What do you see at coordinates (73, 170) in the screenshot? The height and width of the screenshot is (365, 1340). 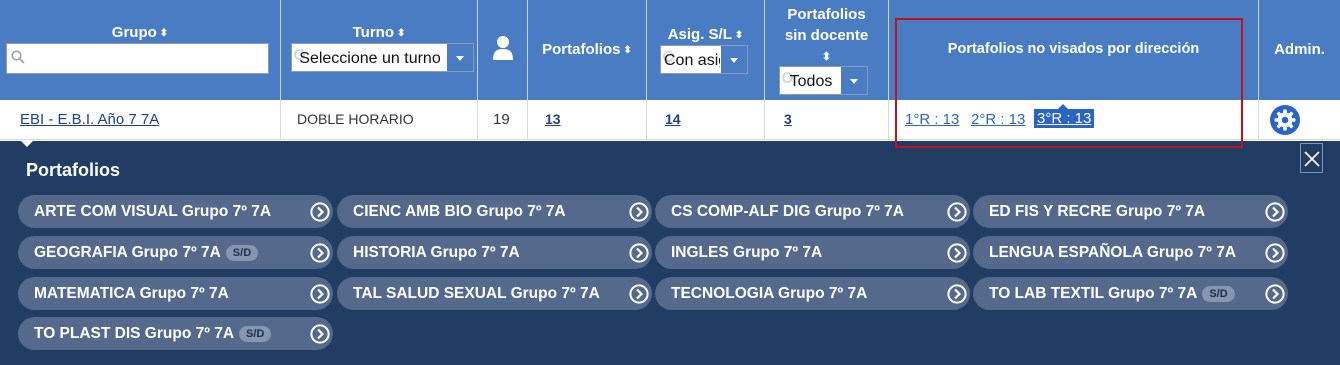 I see `panel-title: Portafolios` at bounding box center [73, 170].